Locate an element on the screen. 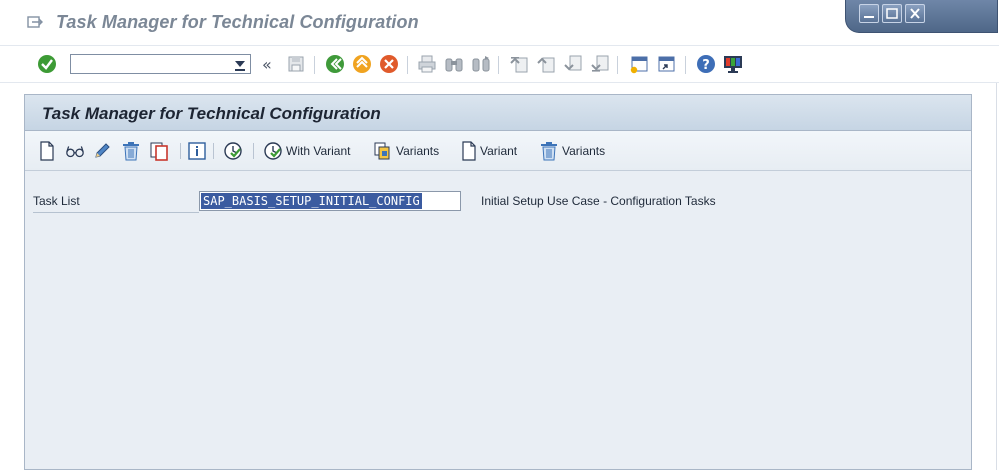  copy-icon is located at coordinates (159, 151).